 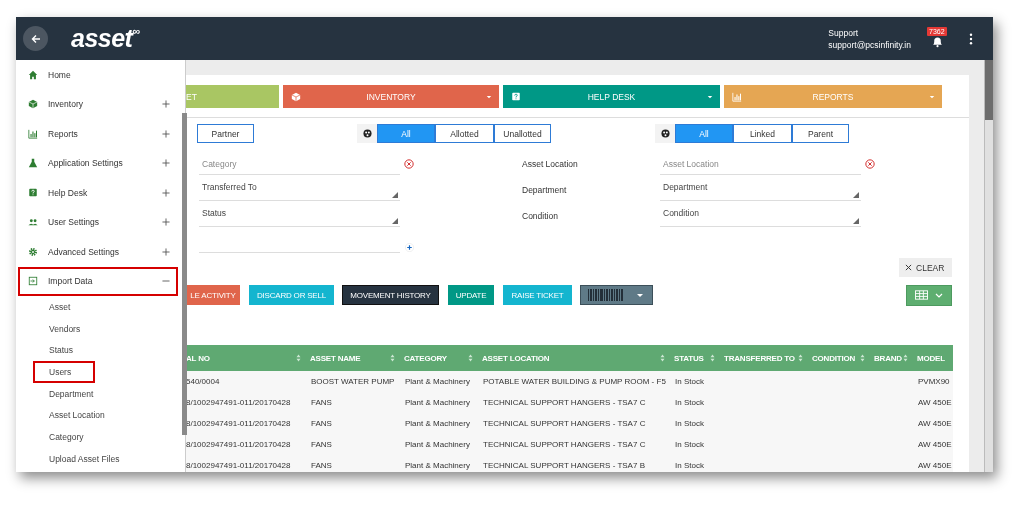 I want to click on sidebar-subitem: Department, so click(x=71, y=393).